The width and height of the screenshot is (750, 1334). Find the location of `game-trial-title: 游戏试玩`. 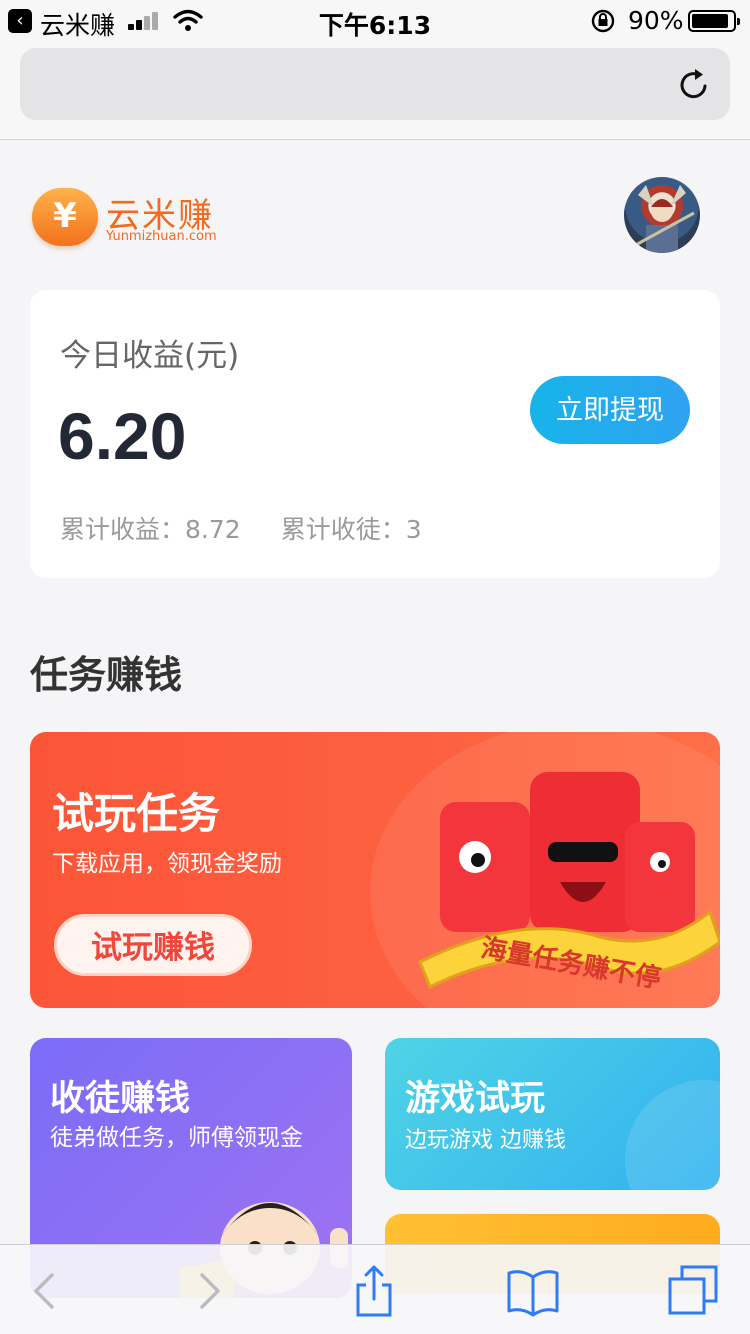

game-trial-title: 游戏试玩 is located at coordinates (475, 1099).